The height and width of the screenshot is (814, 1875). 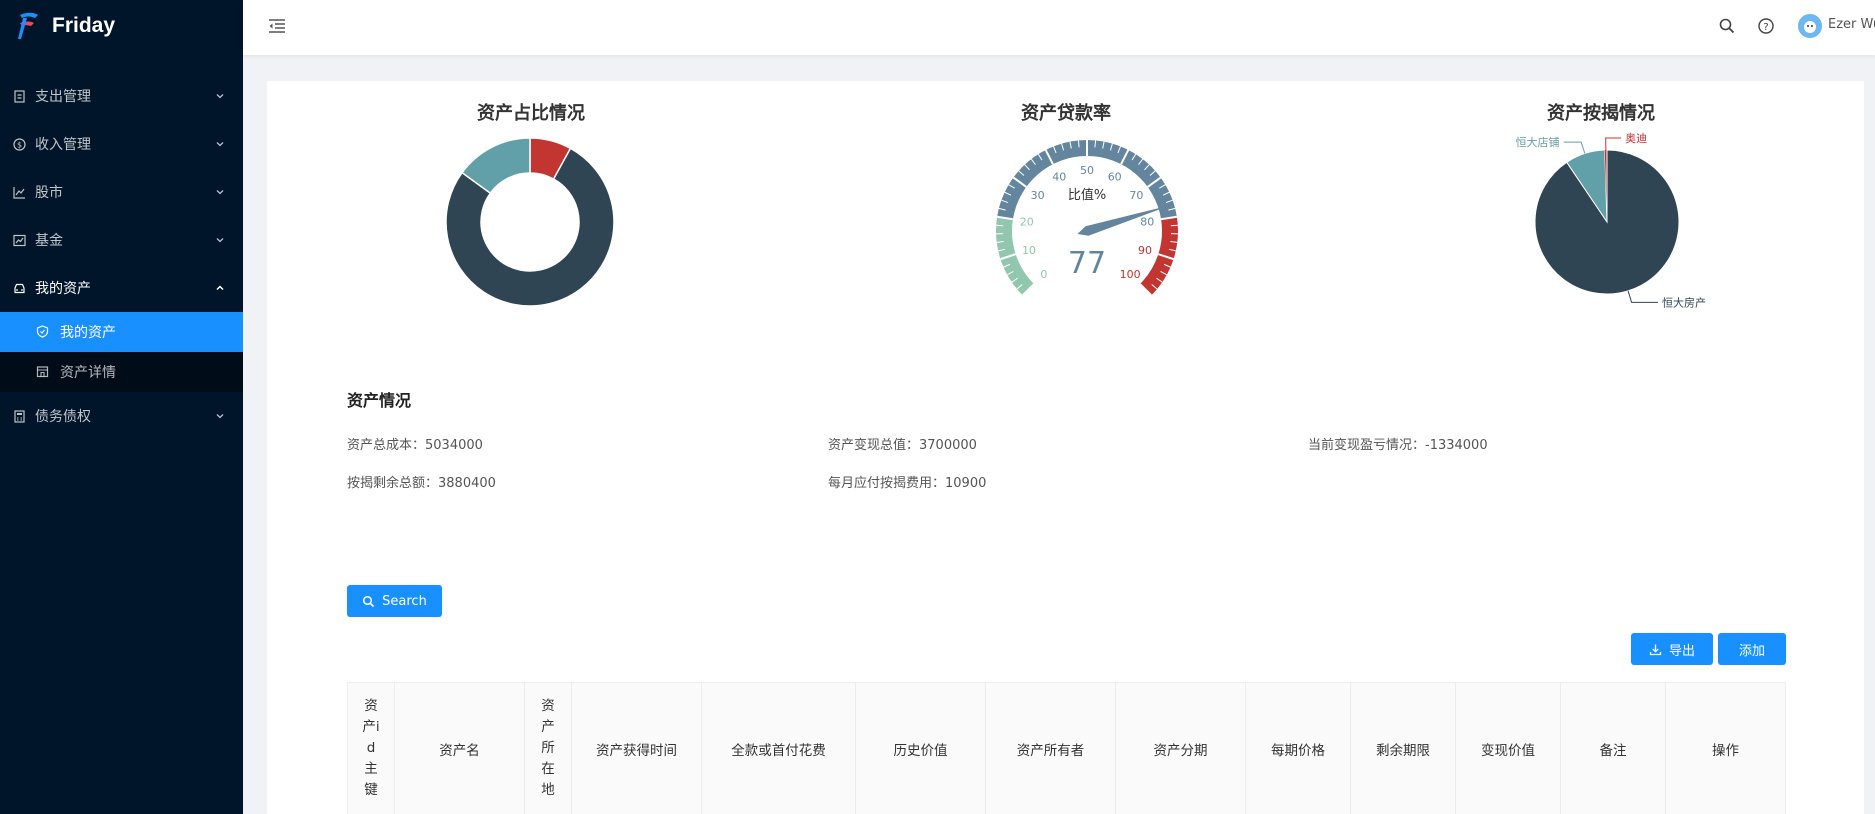 I want to click on mortgage-pie-chart: 恒大房产 恒大店铺 奥迪, so click(x=1611, y=220).